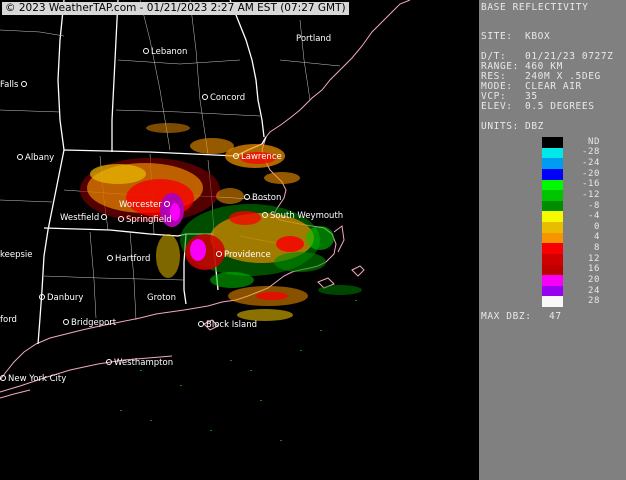 The width and height of the screenshot is (626, 480). Describe the element at coordinates (302, 216) in the screenshot. I see `city-label: South Weymouth` at that location.